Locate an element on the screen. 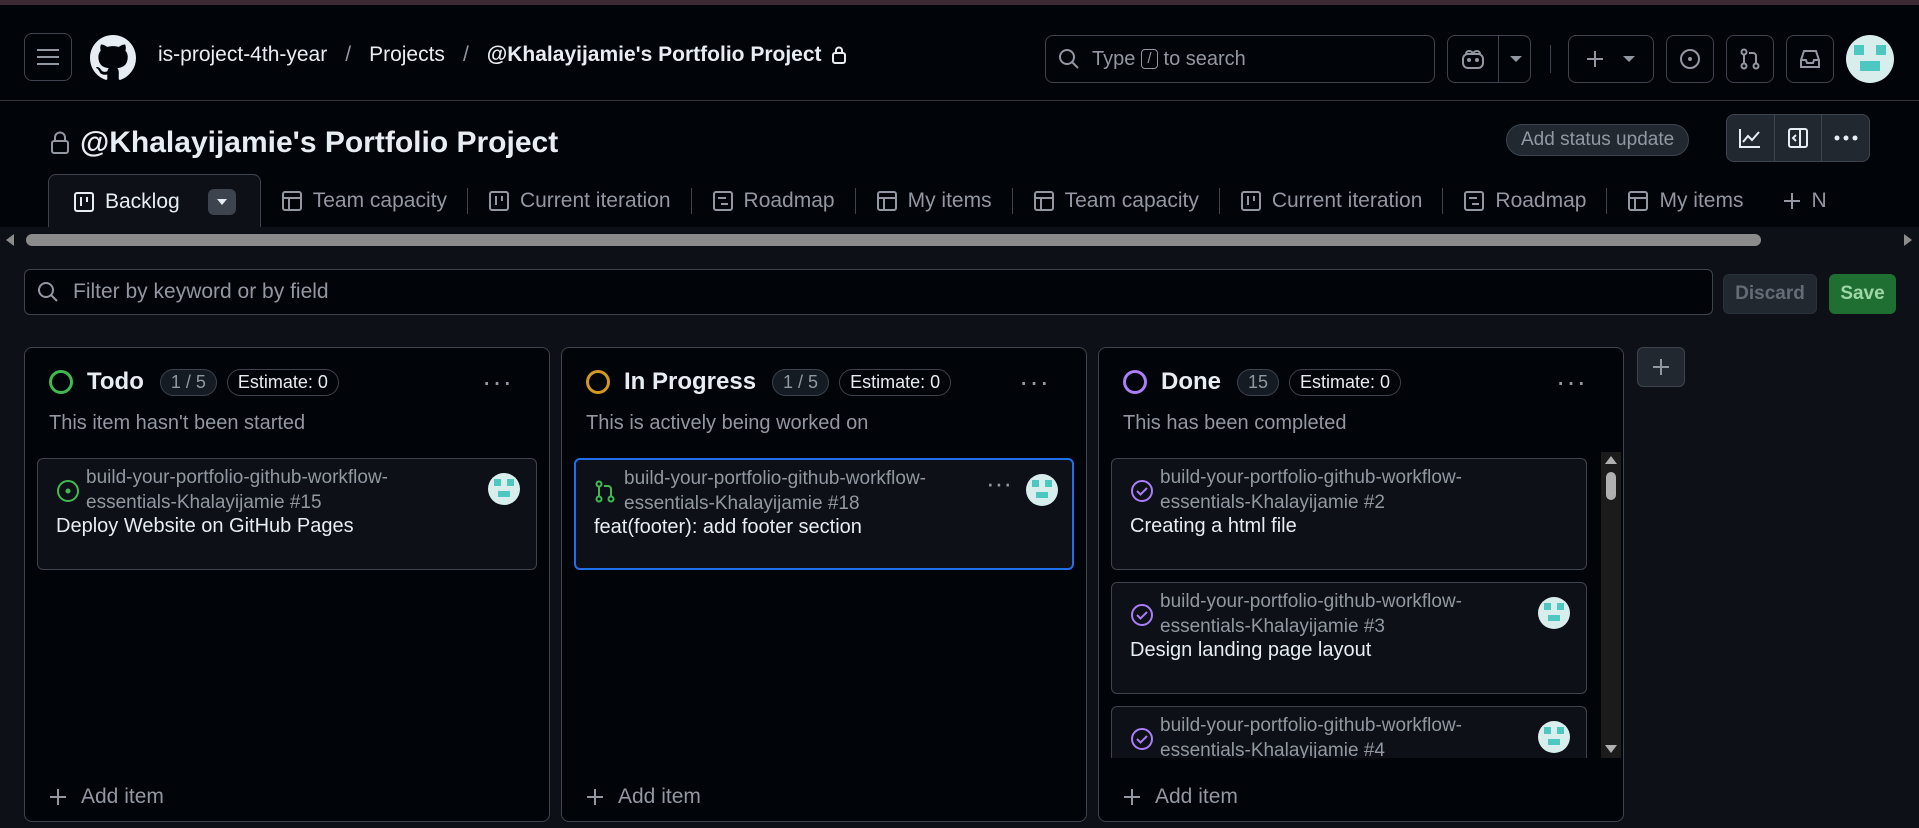 This screenshot has width=1919, height=828. filter-input: Filter by keyword or by field is located at coordinates (868, 292).